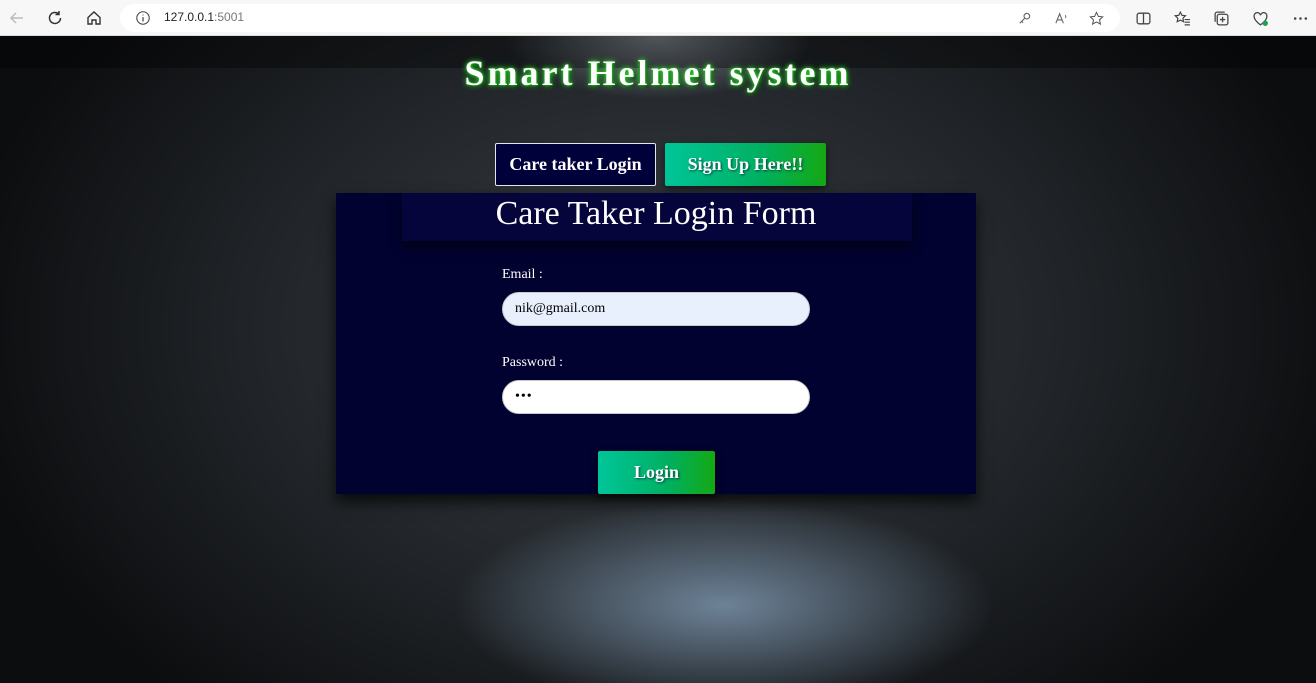 This screenshot has width=1316, height=683. I want to click on info-icon, so click(143, 18).